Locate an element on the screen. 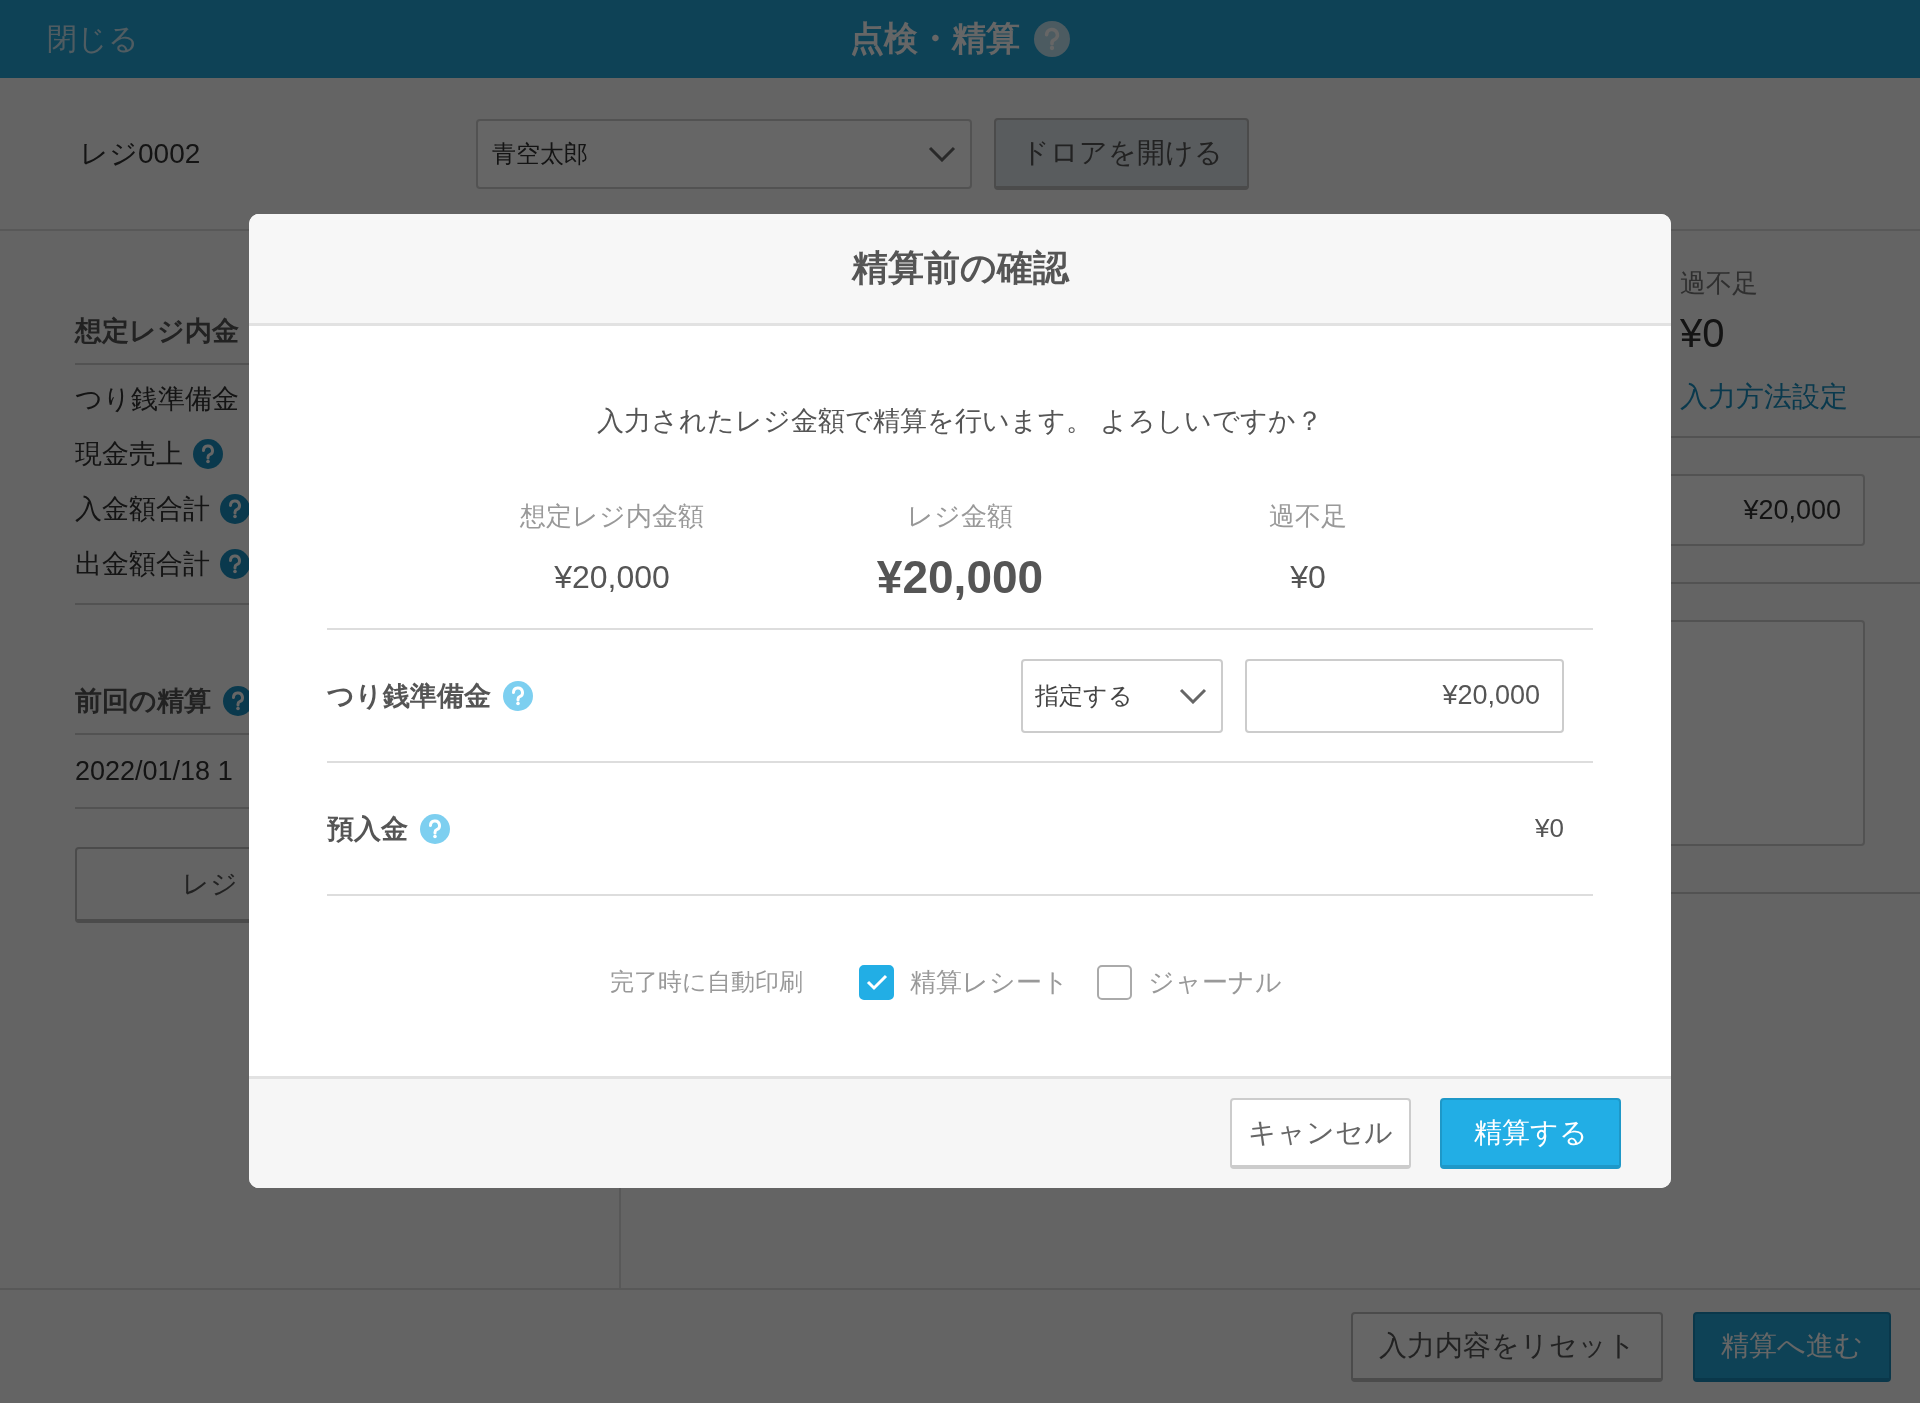  mode-select: 指定する is located at coordinates (1122, 695).